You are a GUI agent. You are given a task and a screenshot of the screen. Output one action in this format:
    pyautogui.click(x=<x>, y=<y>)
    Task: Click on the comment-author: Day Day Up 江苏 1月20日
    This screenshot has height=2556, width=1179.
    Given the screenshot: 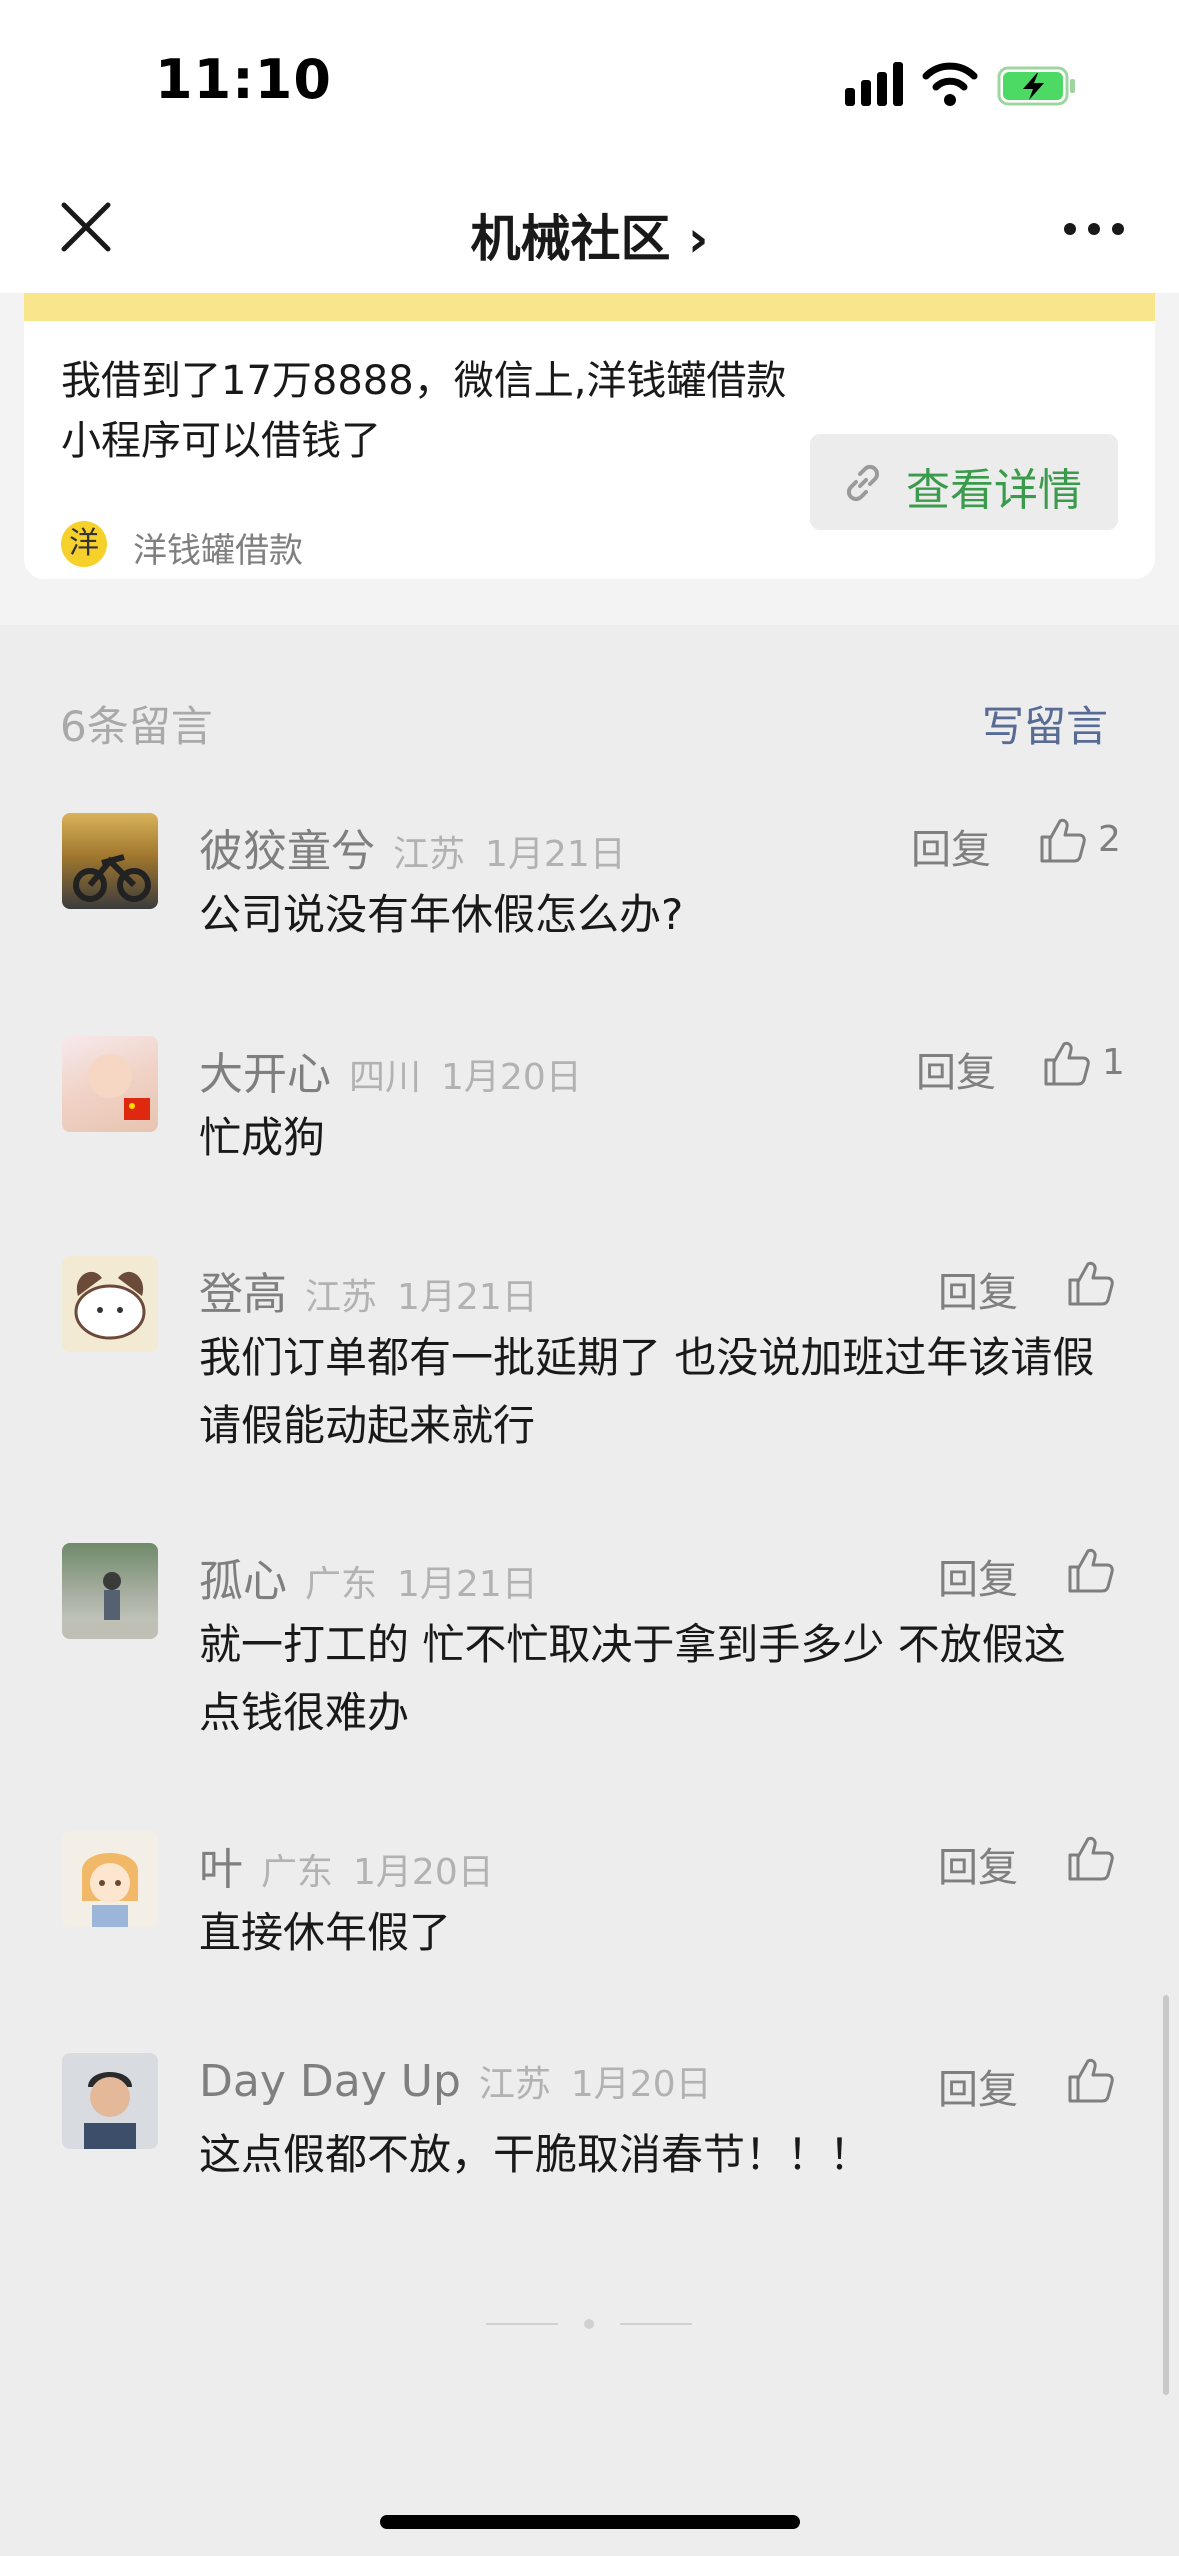 What is the action you would take?
    pyautogui.click(x=455, y=2081)
    